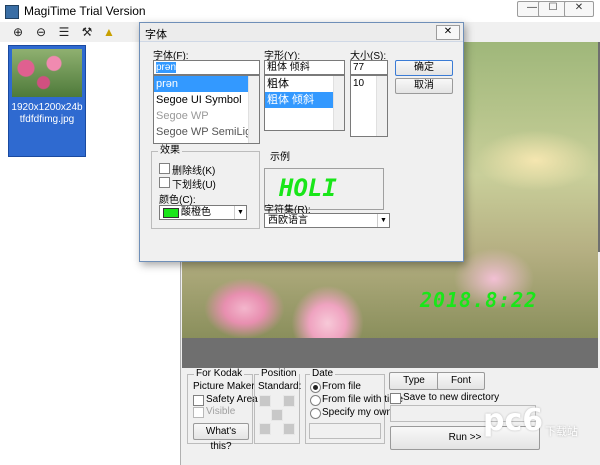 The image size is (600, 465). Describe the element at coordinates (219, 374) in the screenshot. I see `kodak-group-title: For Kodak` at that location.